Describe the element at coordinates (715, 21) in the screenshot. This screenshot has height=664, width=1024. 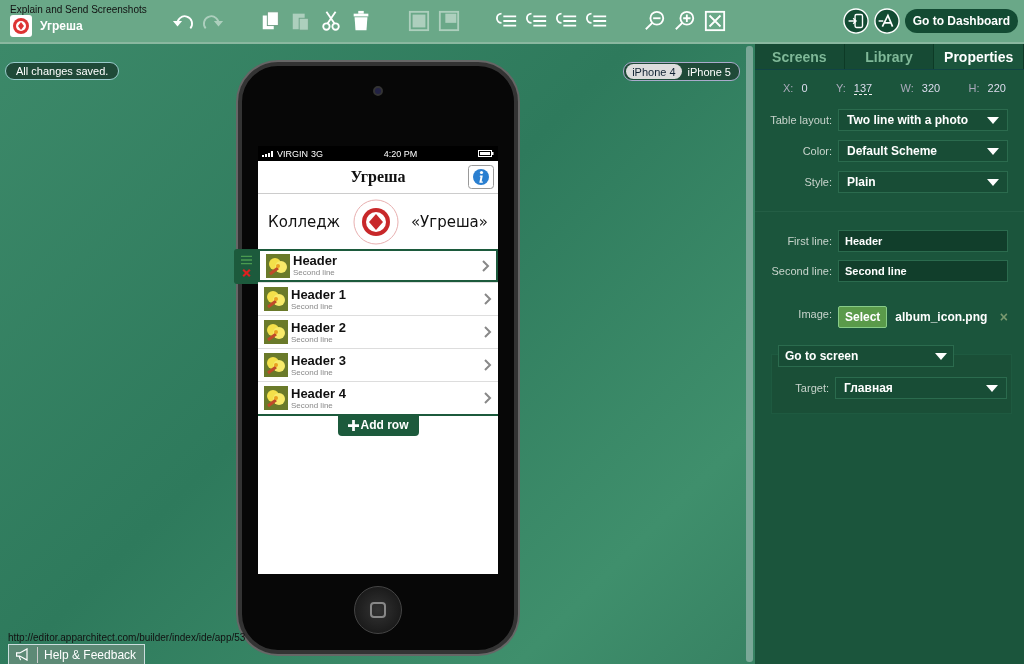
I see `fit-screen-icon` at that location.